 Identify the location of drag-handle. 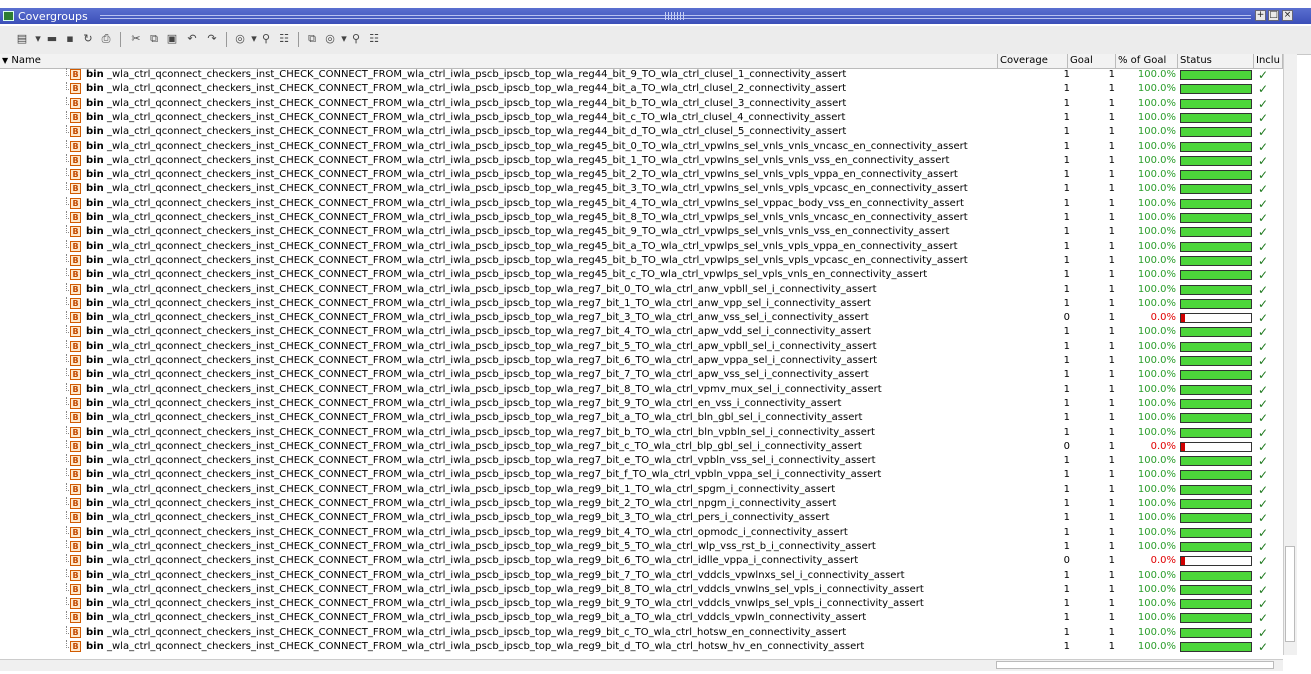
(675, 16).